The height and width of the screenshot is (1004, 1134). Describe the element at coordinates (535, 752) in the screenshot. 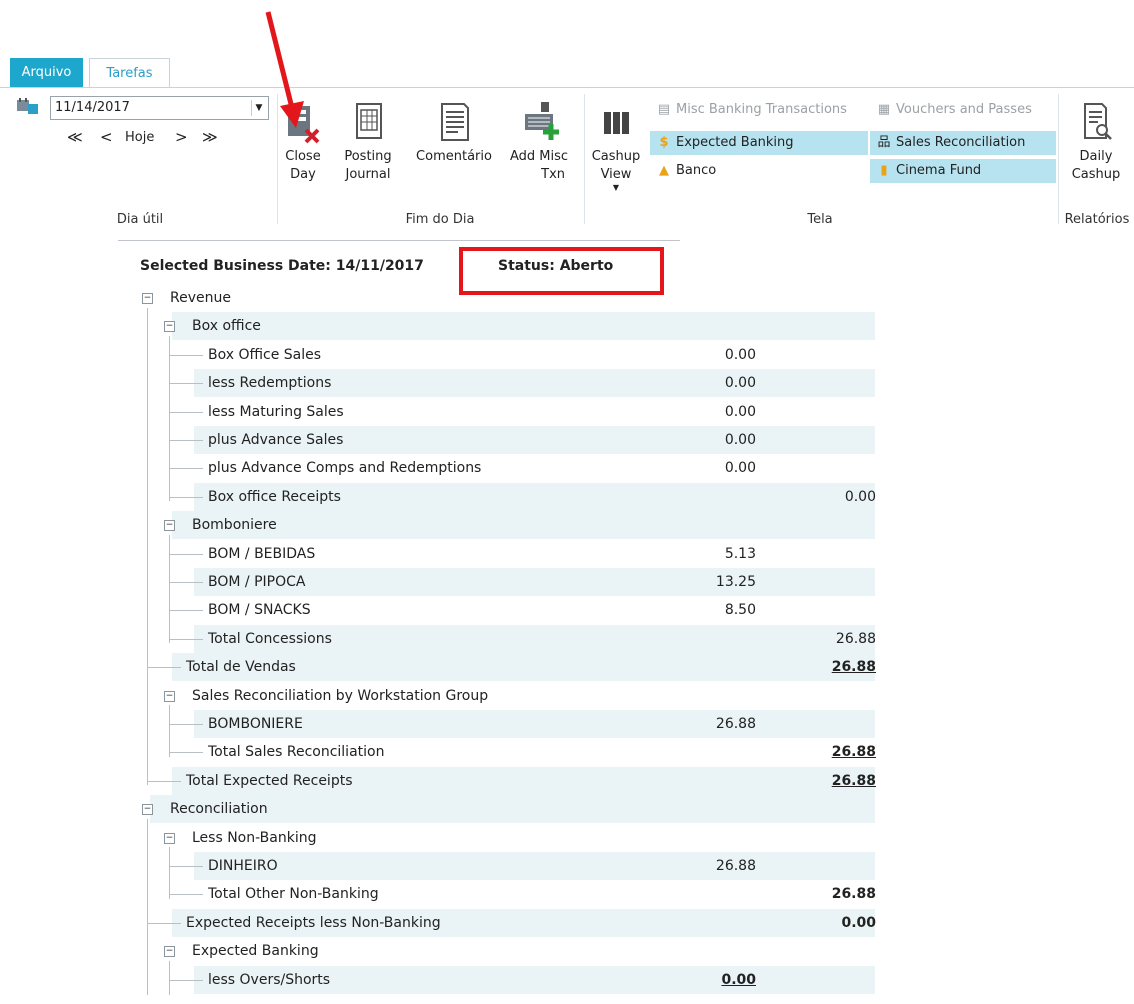

I see `report-row: Total Sales Reconciliation 26.88` at that location.